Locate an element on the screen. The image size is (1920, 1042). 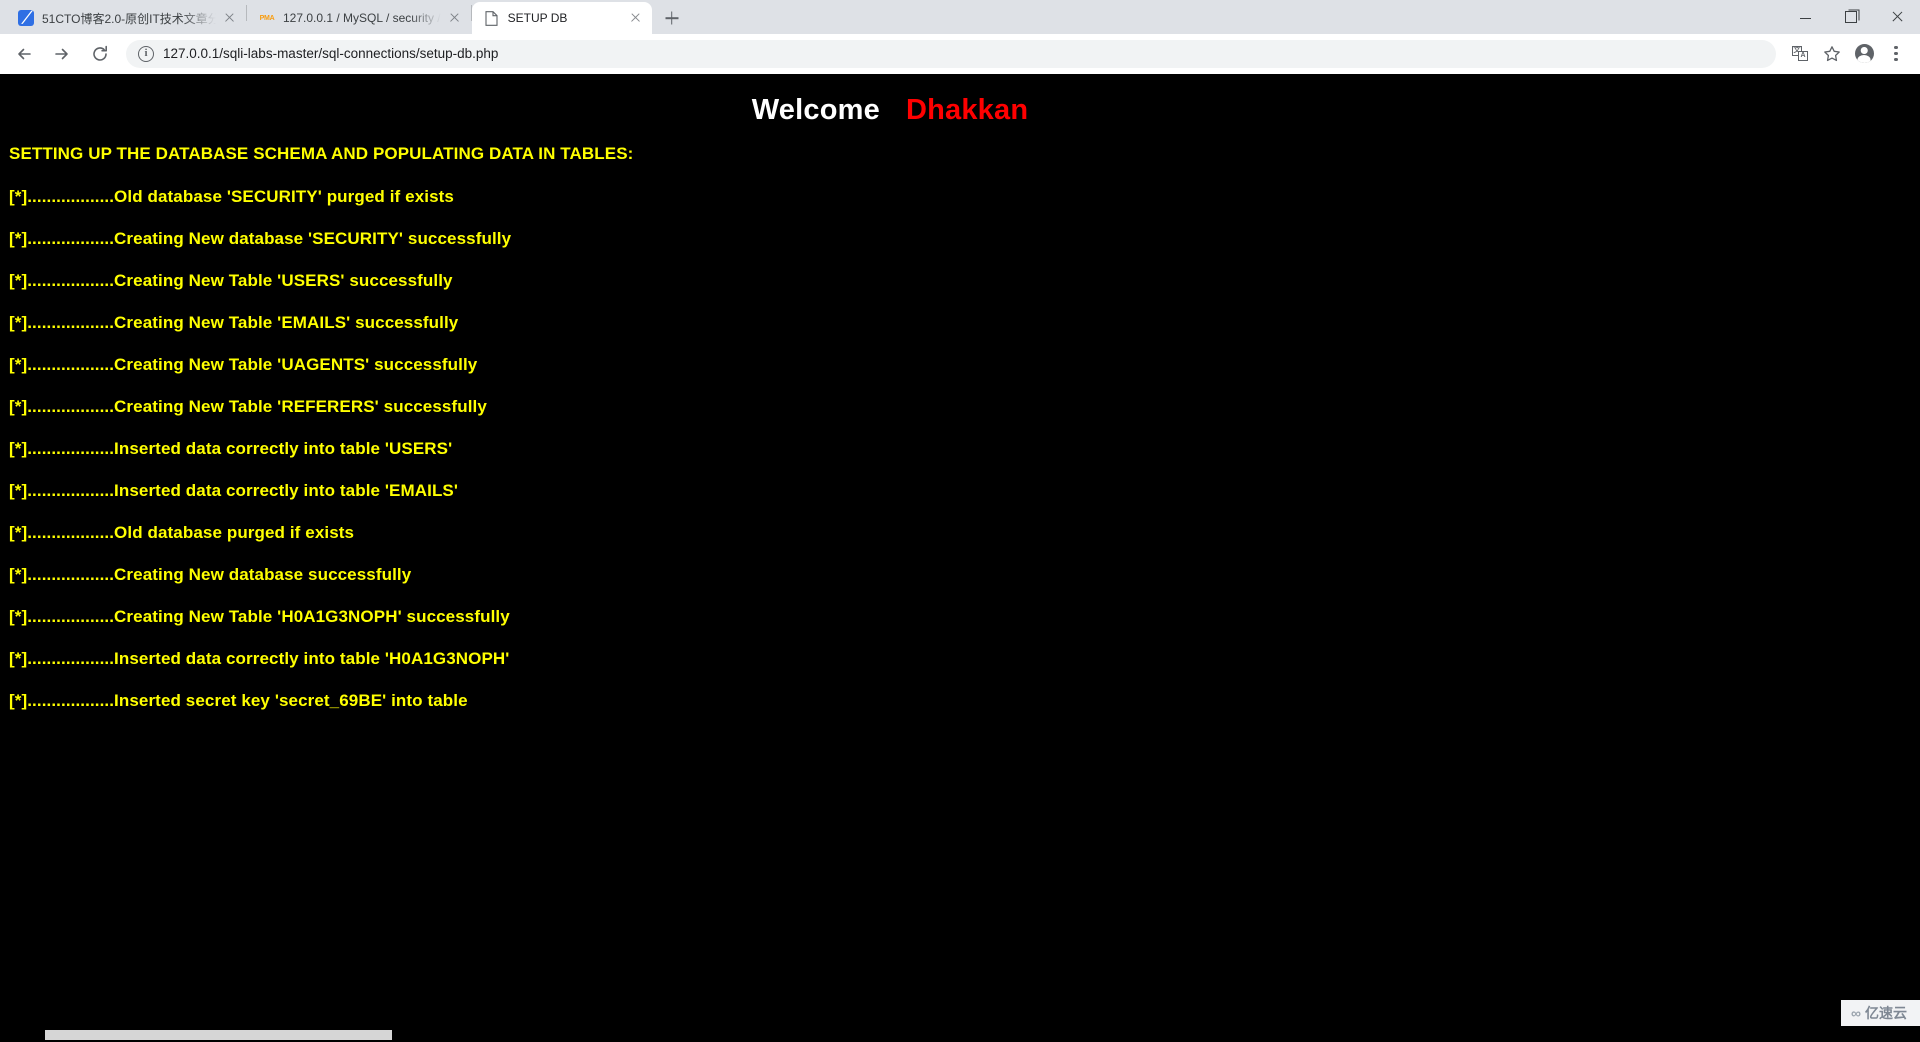
maximize-button is located at coordinates (1851, 17).